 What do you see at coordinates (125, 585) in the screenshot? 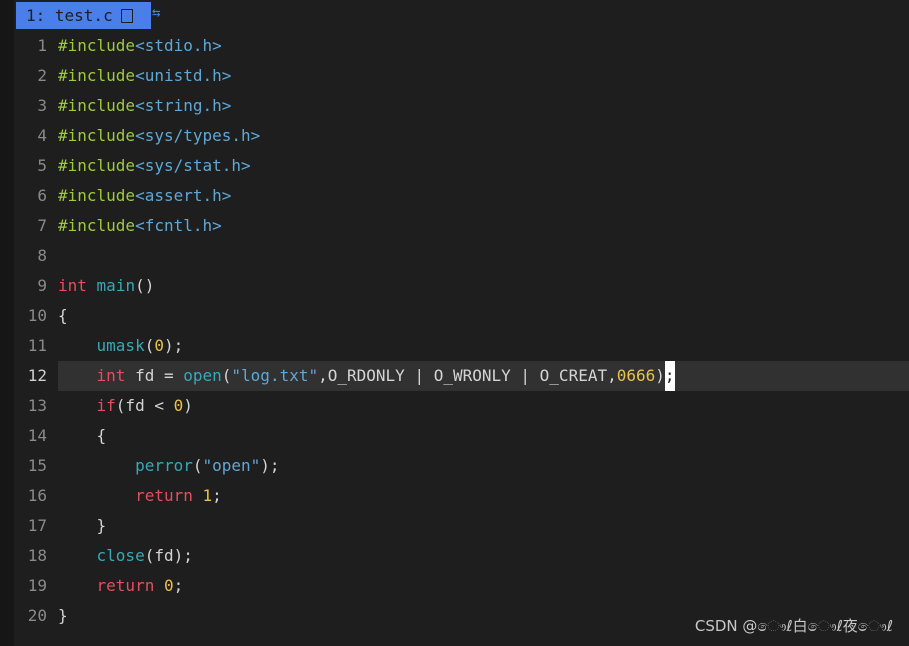
I see `code-token: return` at bounding box center [125, 585].